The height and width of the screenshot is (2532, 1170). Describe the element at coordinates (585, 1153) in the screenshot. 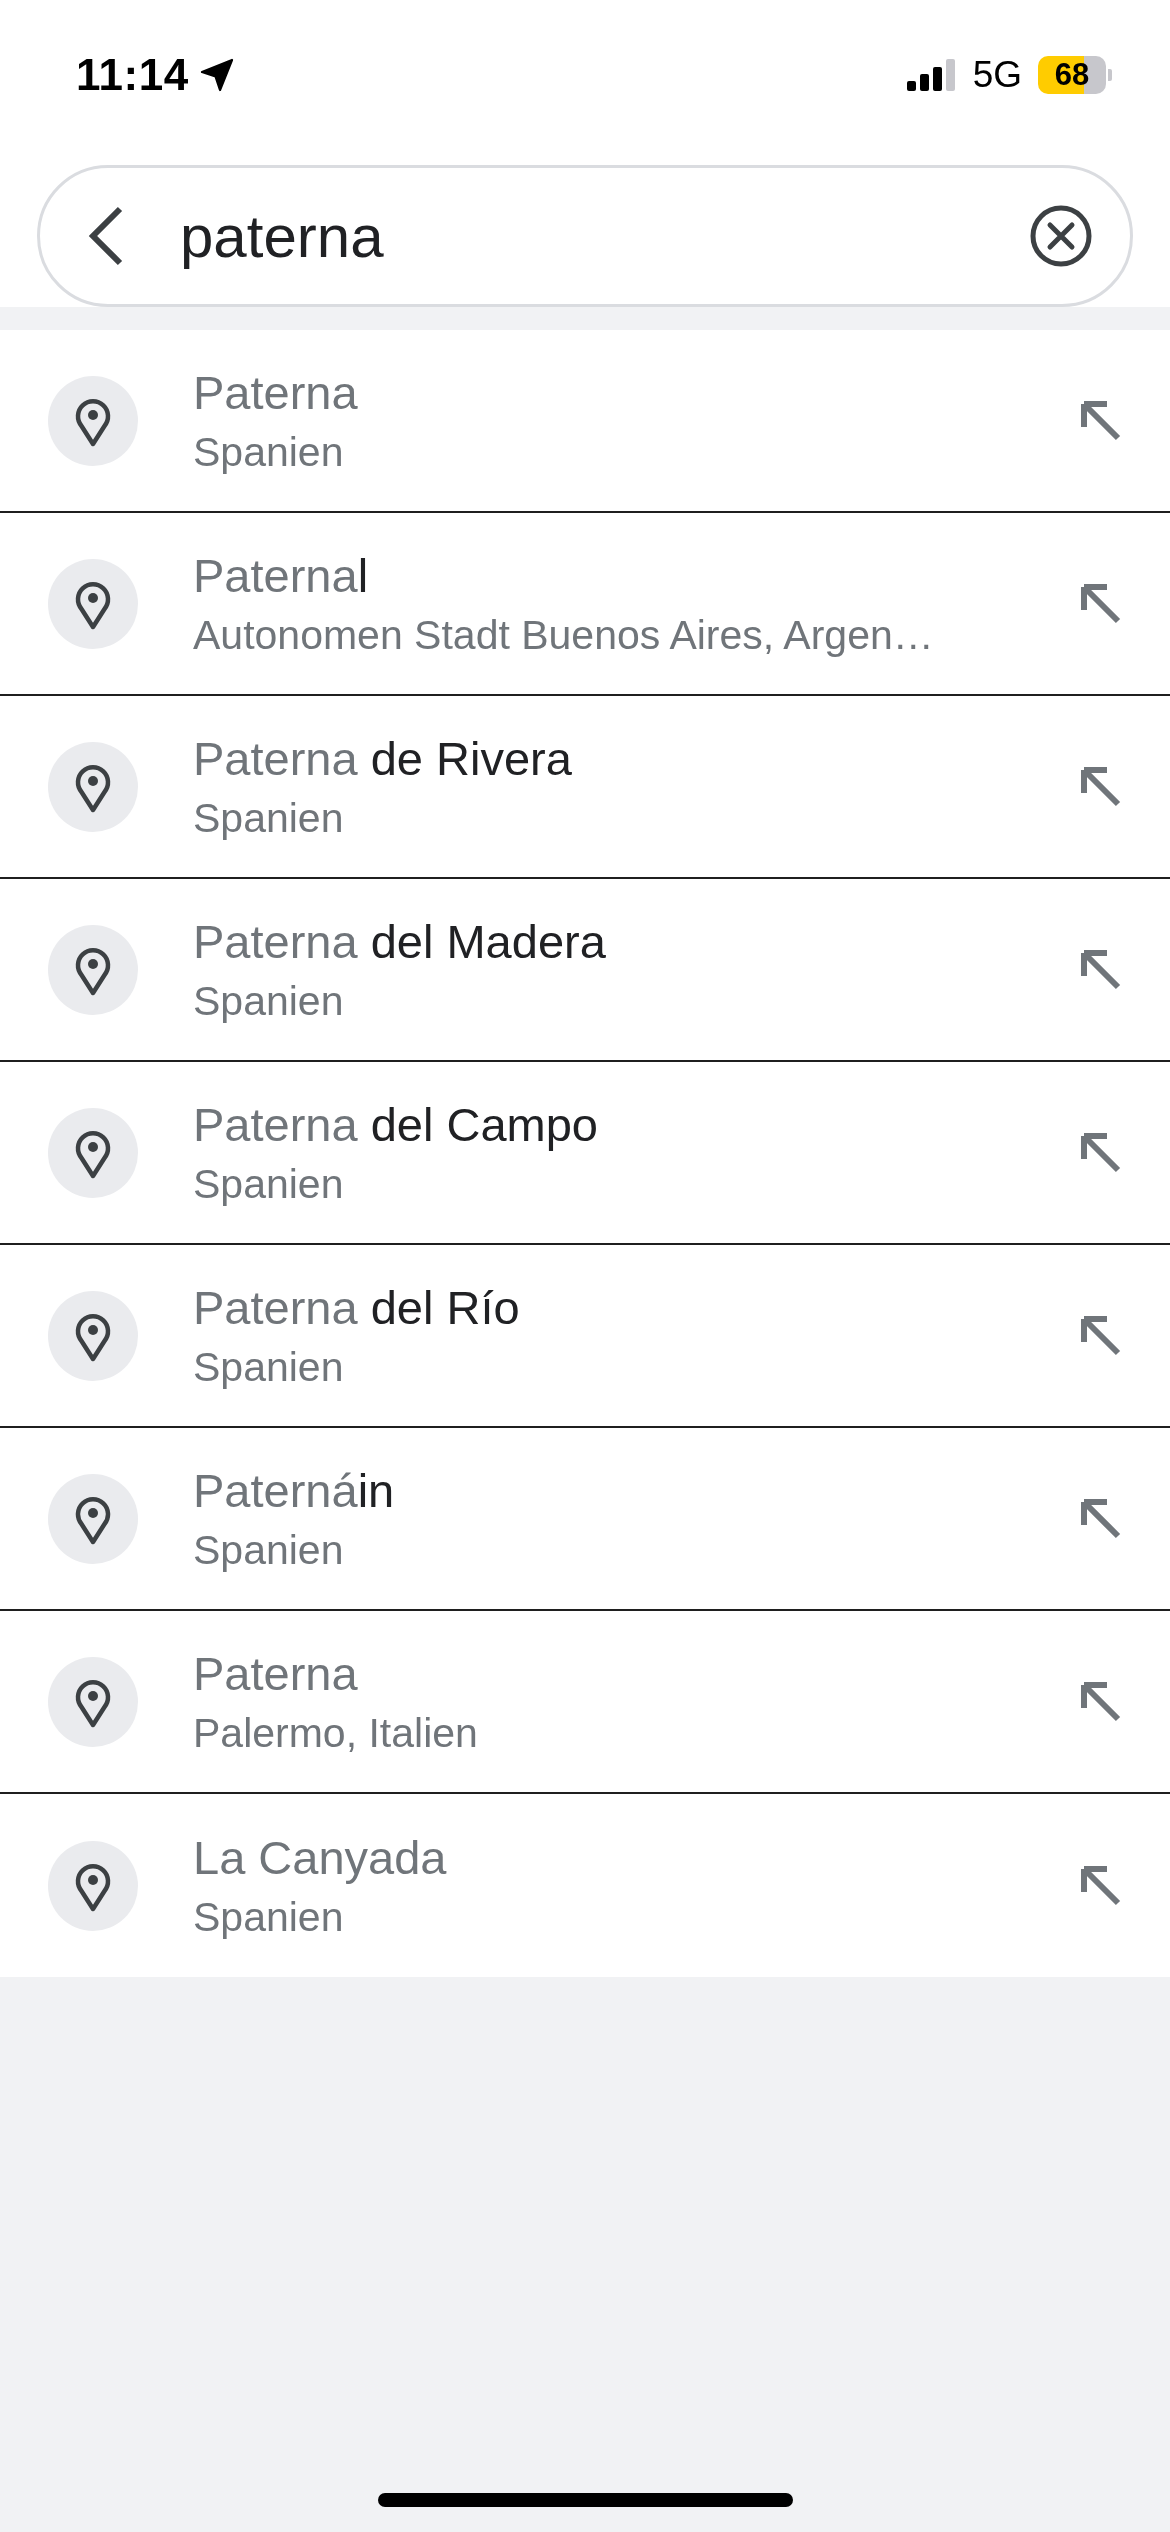

I see `suggestion-item: Paterna del Campo Spanien` at that location.